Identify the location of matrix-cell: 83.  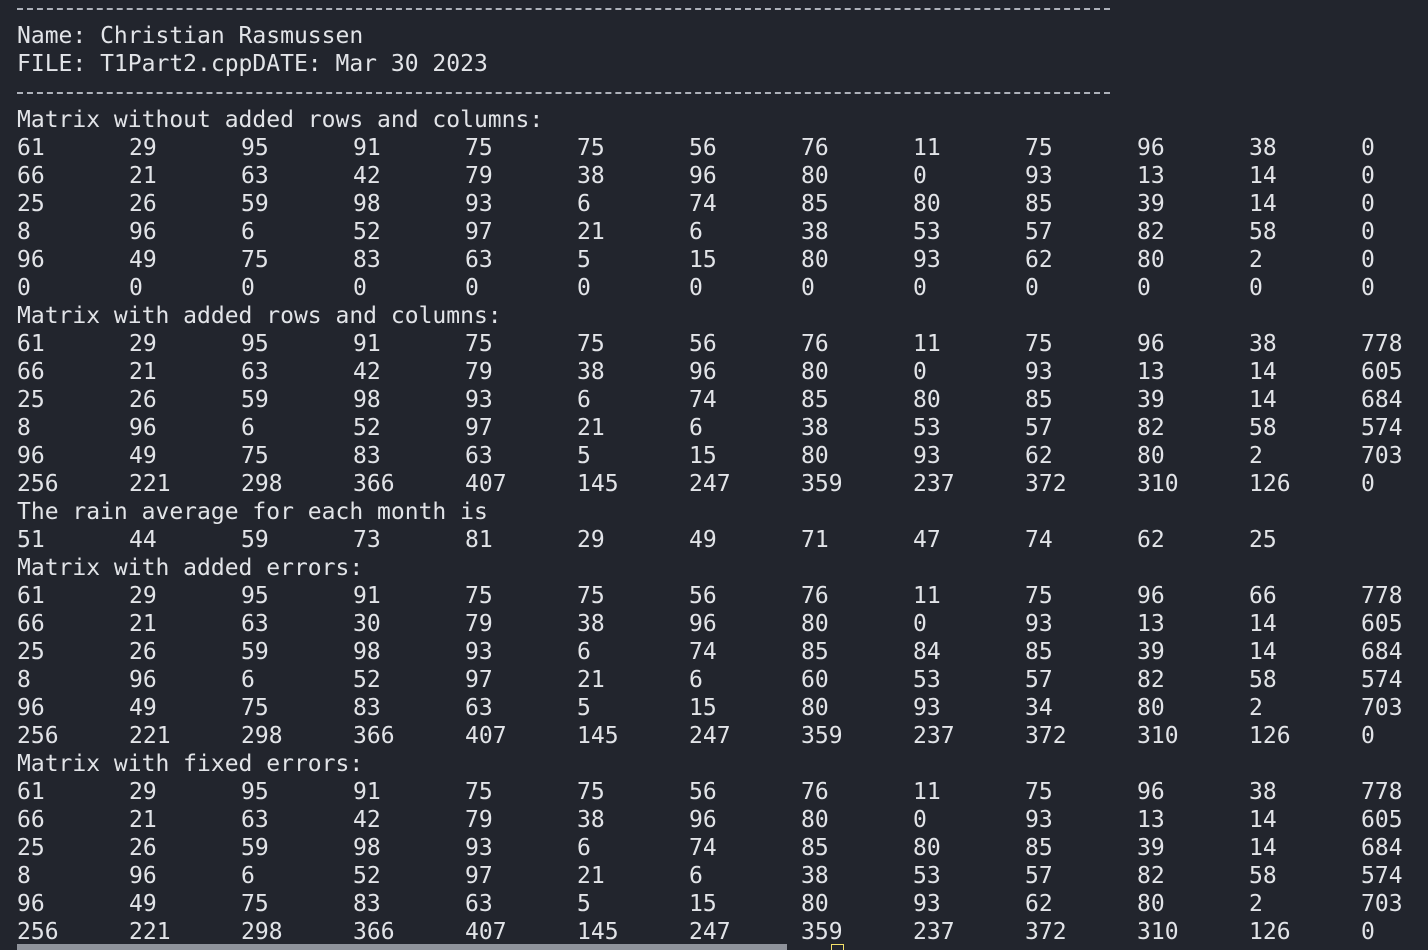
(367, 904).